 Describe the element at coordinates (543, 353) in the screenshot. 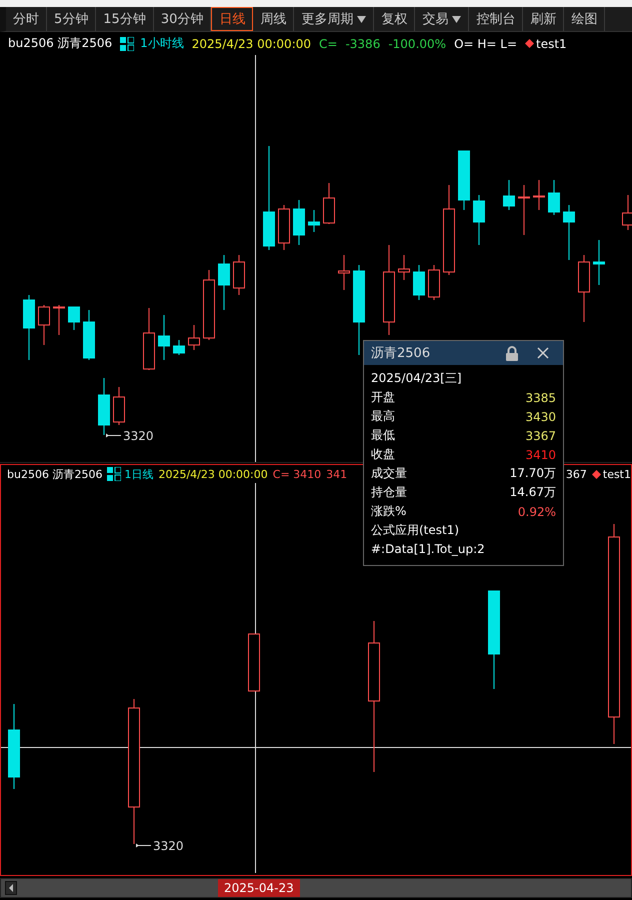

I see `close-icon` at that location.